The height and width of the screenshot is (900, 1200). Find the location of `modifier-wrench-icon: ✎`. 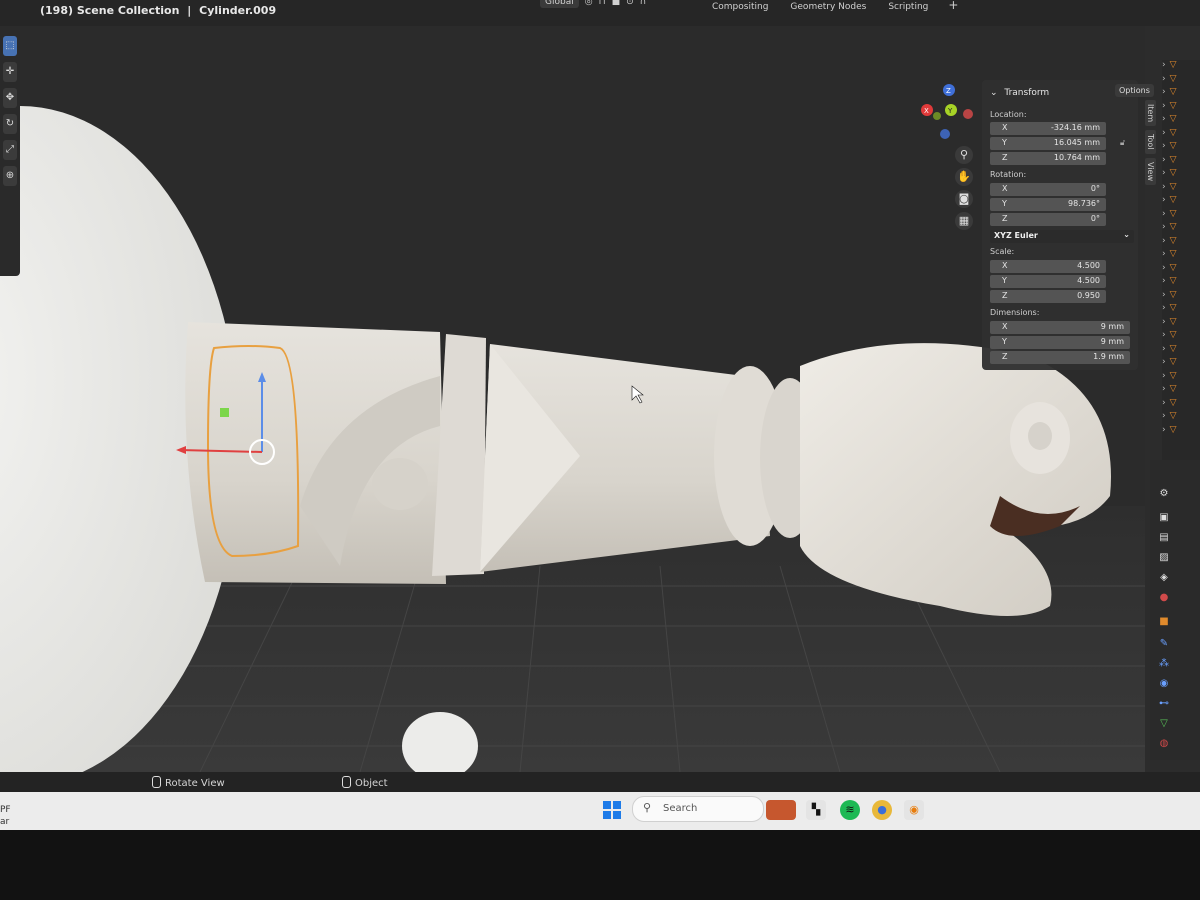

modifier-wrench-icon: ✎ is located at coordinates (1164, 644).